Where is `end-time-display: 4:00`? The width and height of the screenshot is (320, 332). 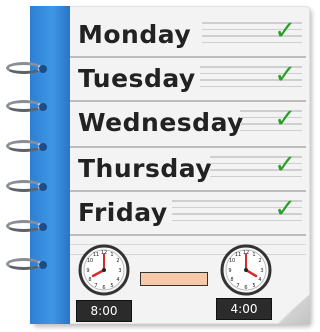 end-time-display: 4:00 is located at coordinates (244, 309).